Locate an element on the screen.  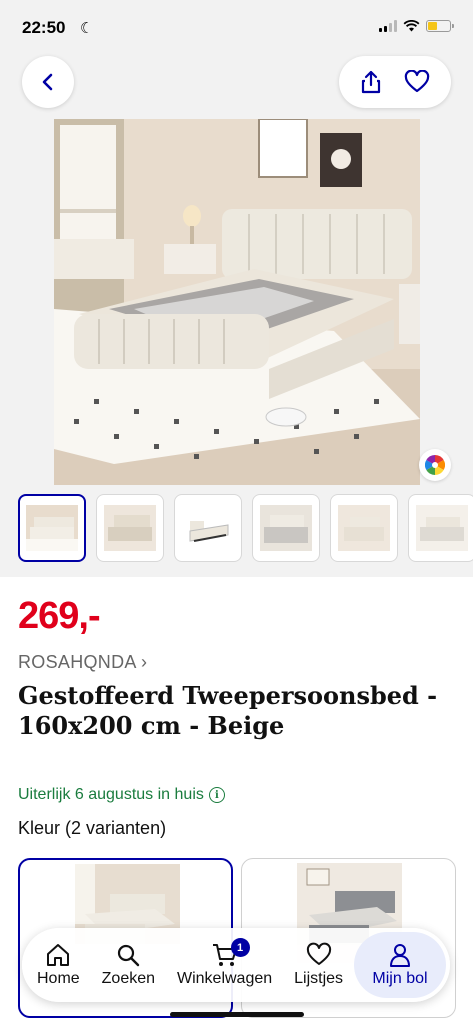
nav-search-label: Zoeken is located at coordinates (128, 978).